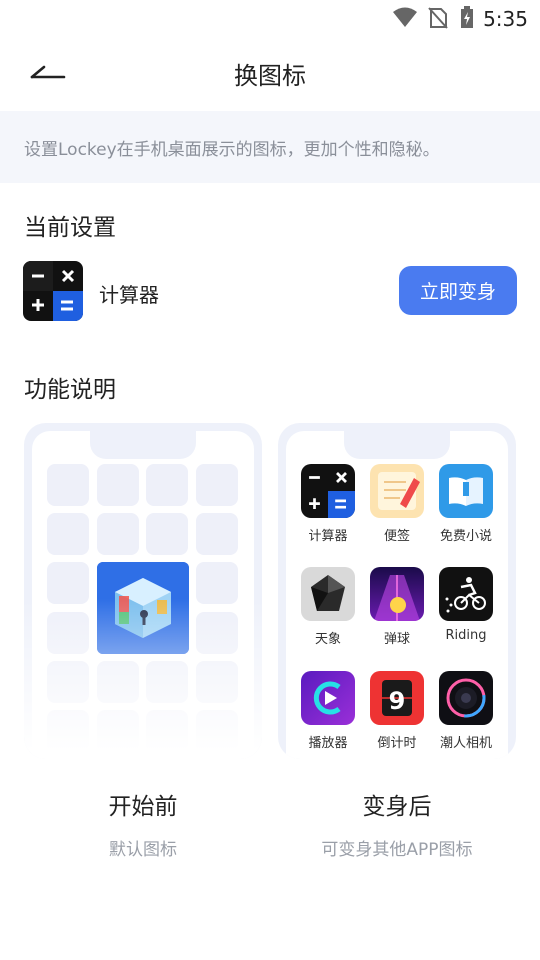 This screenshot has height=960, width=540. Describe the element at coordinates (143, 807) in the screenshot. I see `before-title: 开始前` at that location.